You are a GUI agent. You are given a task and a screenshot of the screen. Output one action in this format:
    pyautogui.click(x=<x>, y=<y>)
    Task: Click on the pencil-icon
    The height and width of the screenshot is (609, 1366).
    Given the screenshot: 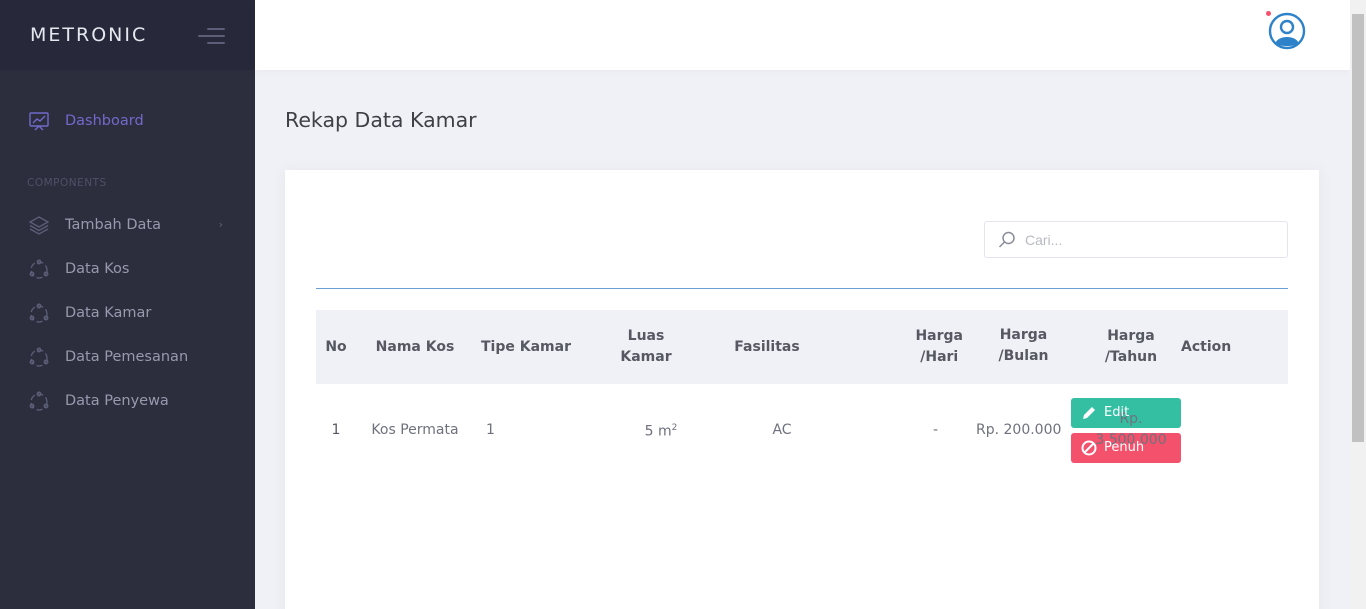 What is the action you would take?
    pyautogui.click(x=1089, y=412)
    